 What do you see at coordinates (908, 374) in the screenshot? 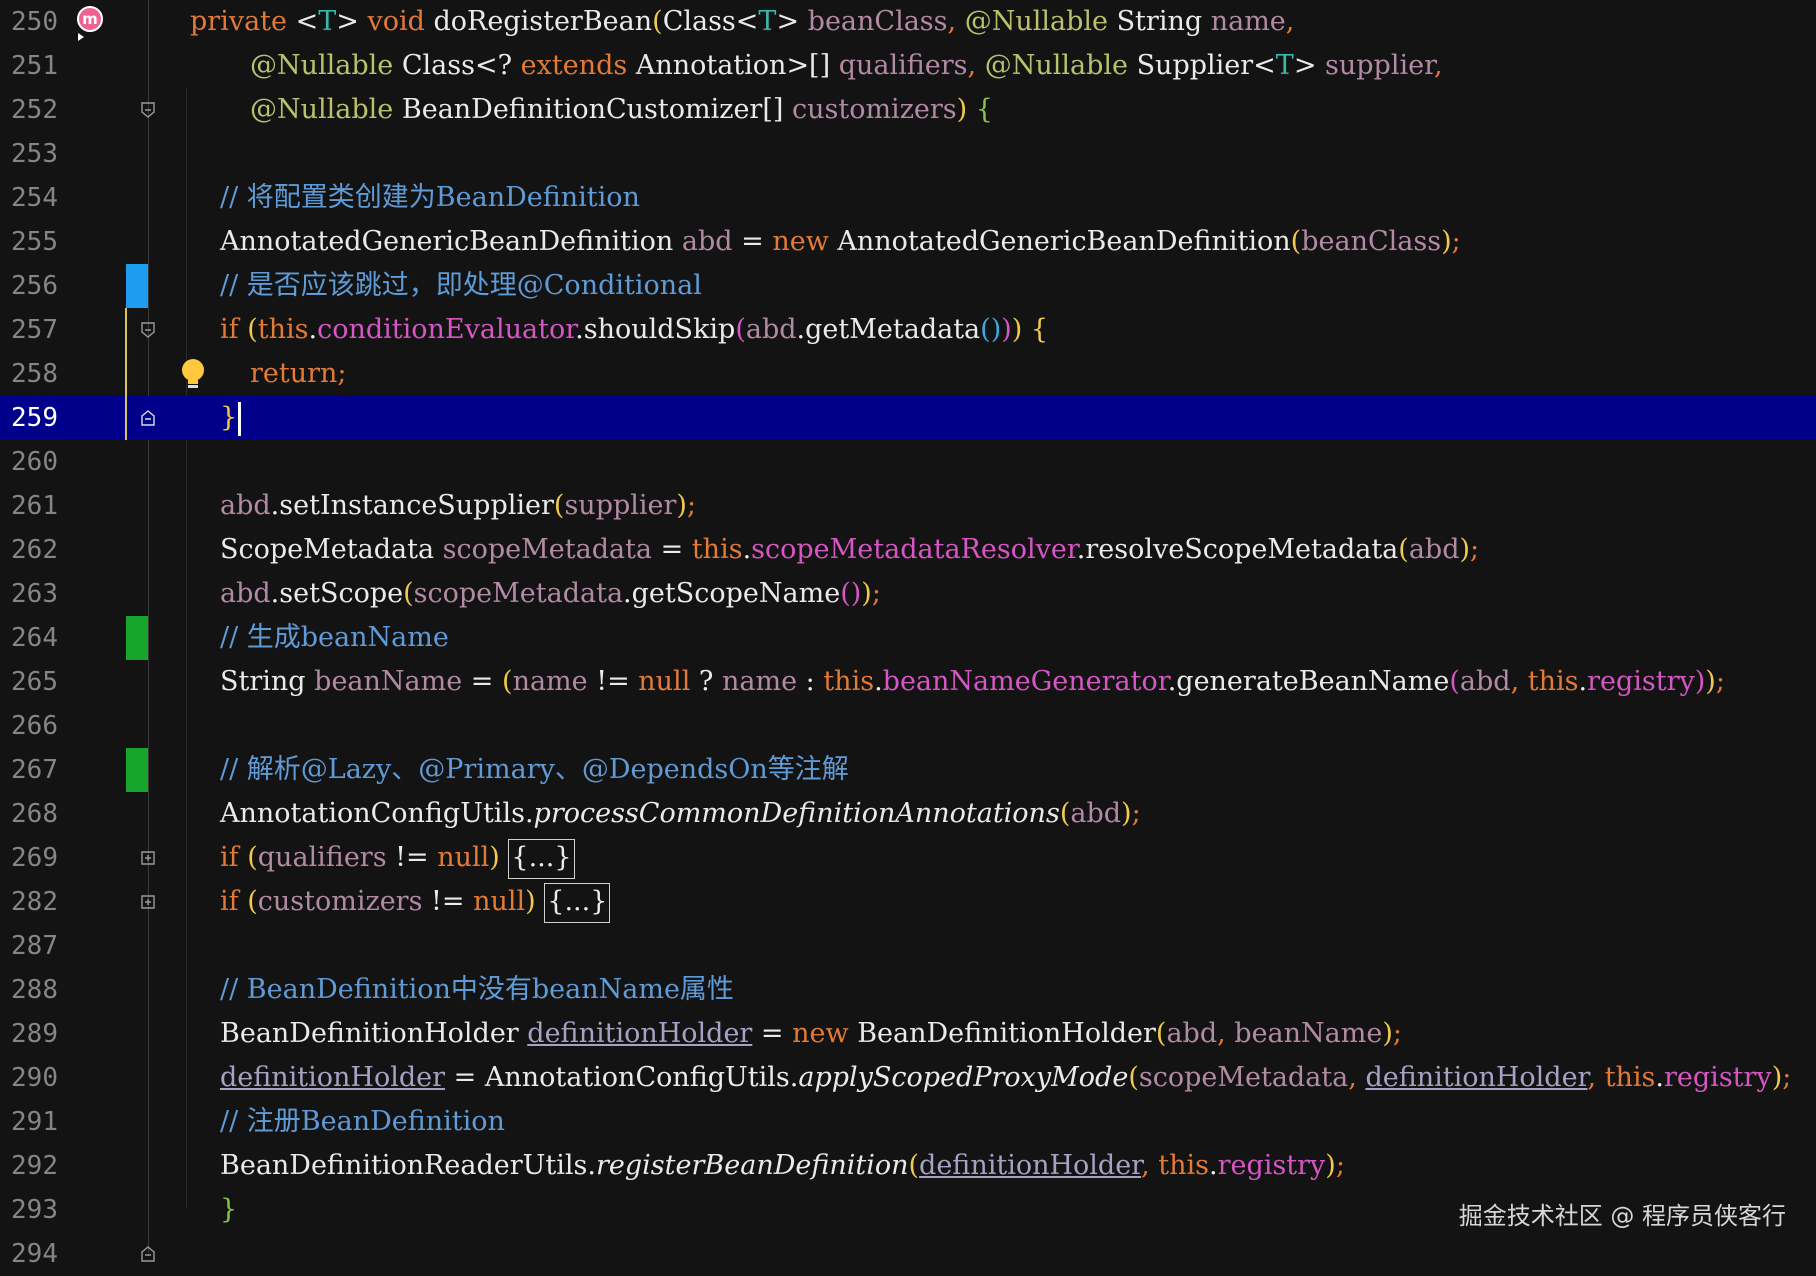
I see `code-line: 258 return;` at bounding box center [908, 374].